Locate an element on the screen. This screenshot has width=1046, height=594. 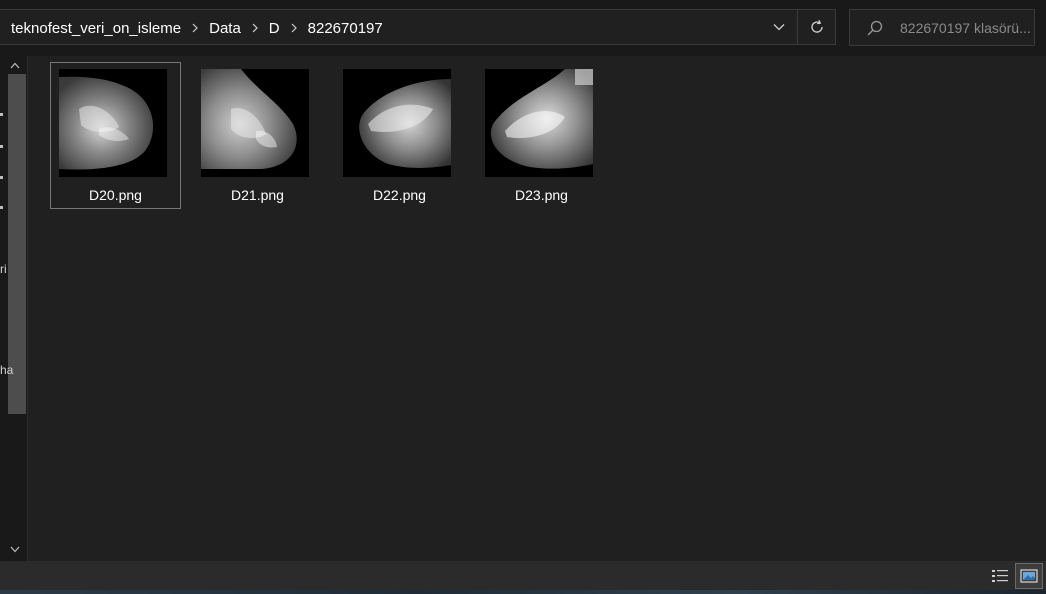
chevron-down-icon is located at coordinates (779, 27).